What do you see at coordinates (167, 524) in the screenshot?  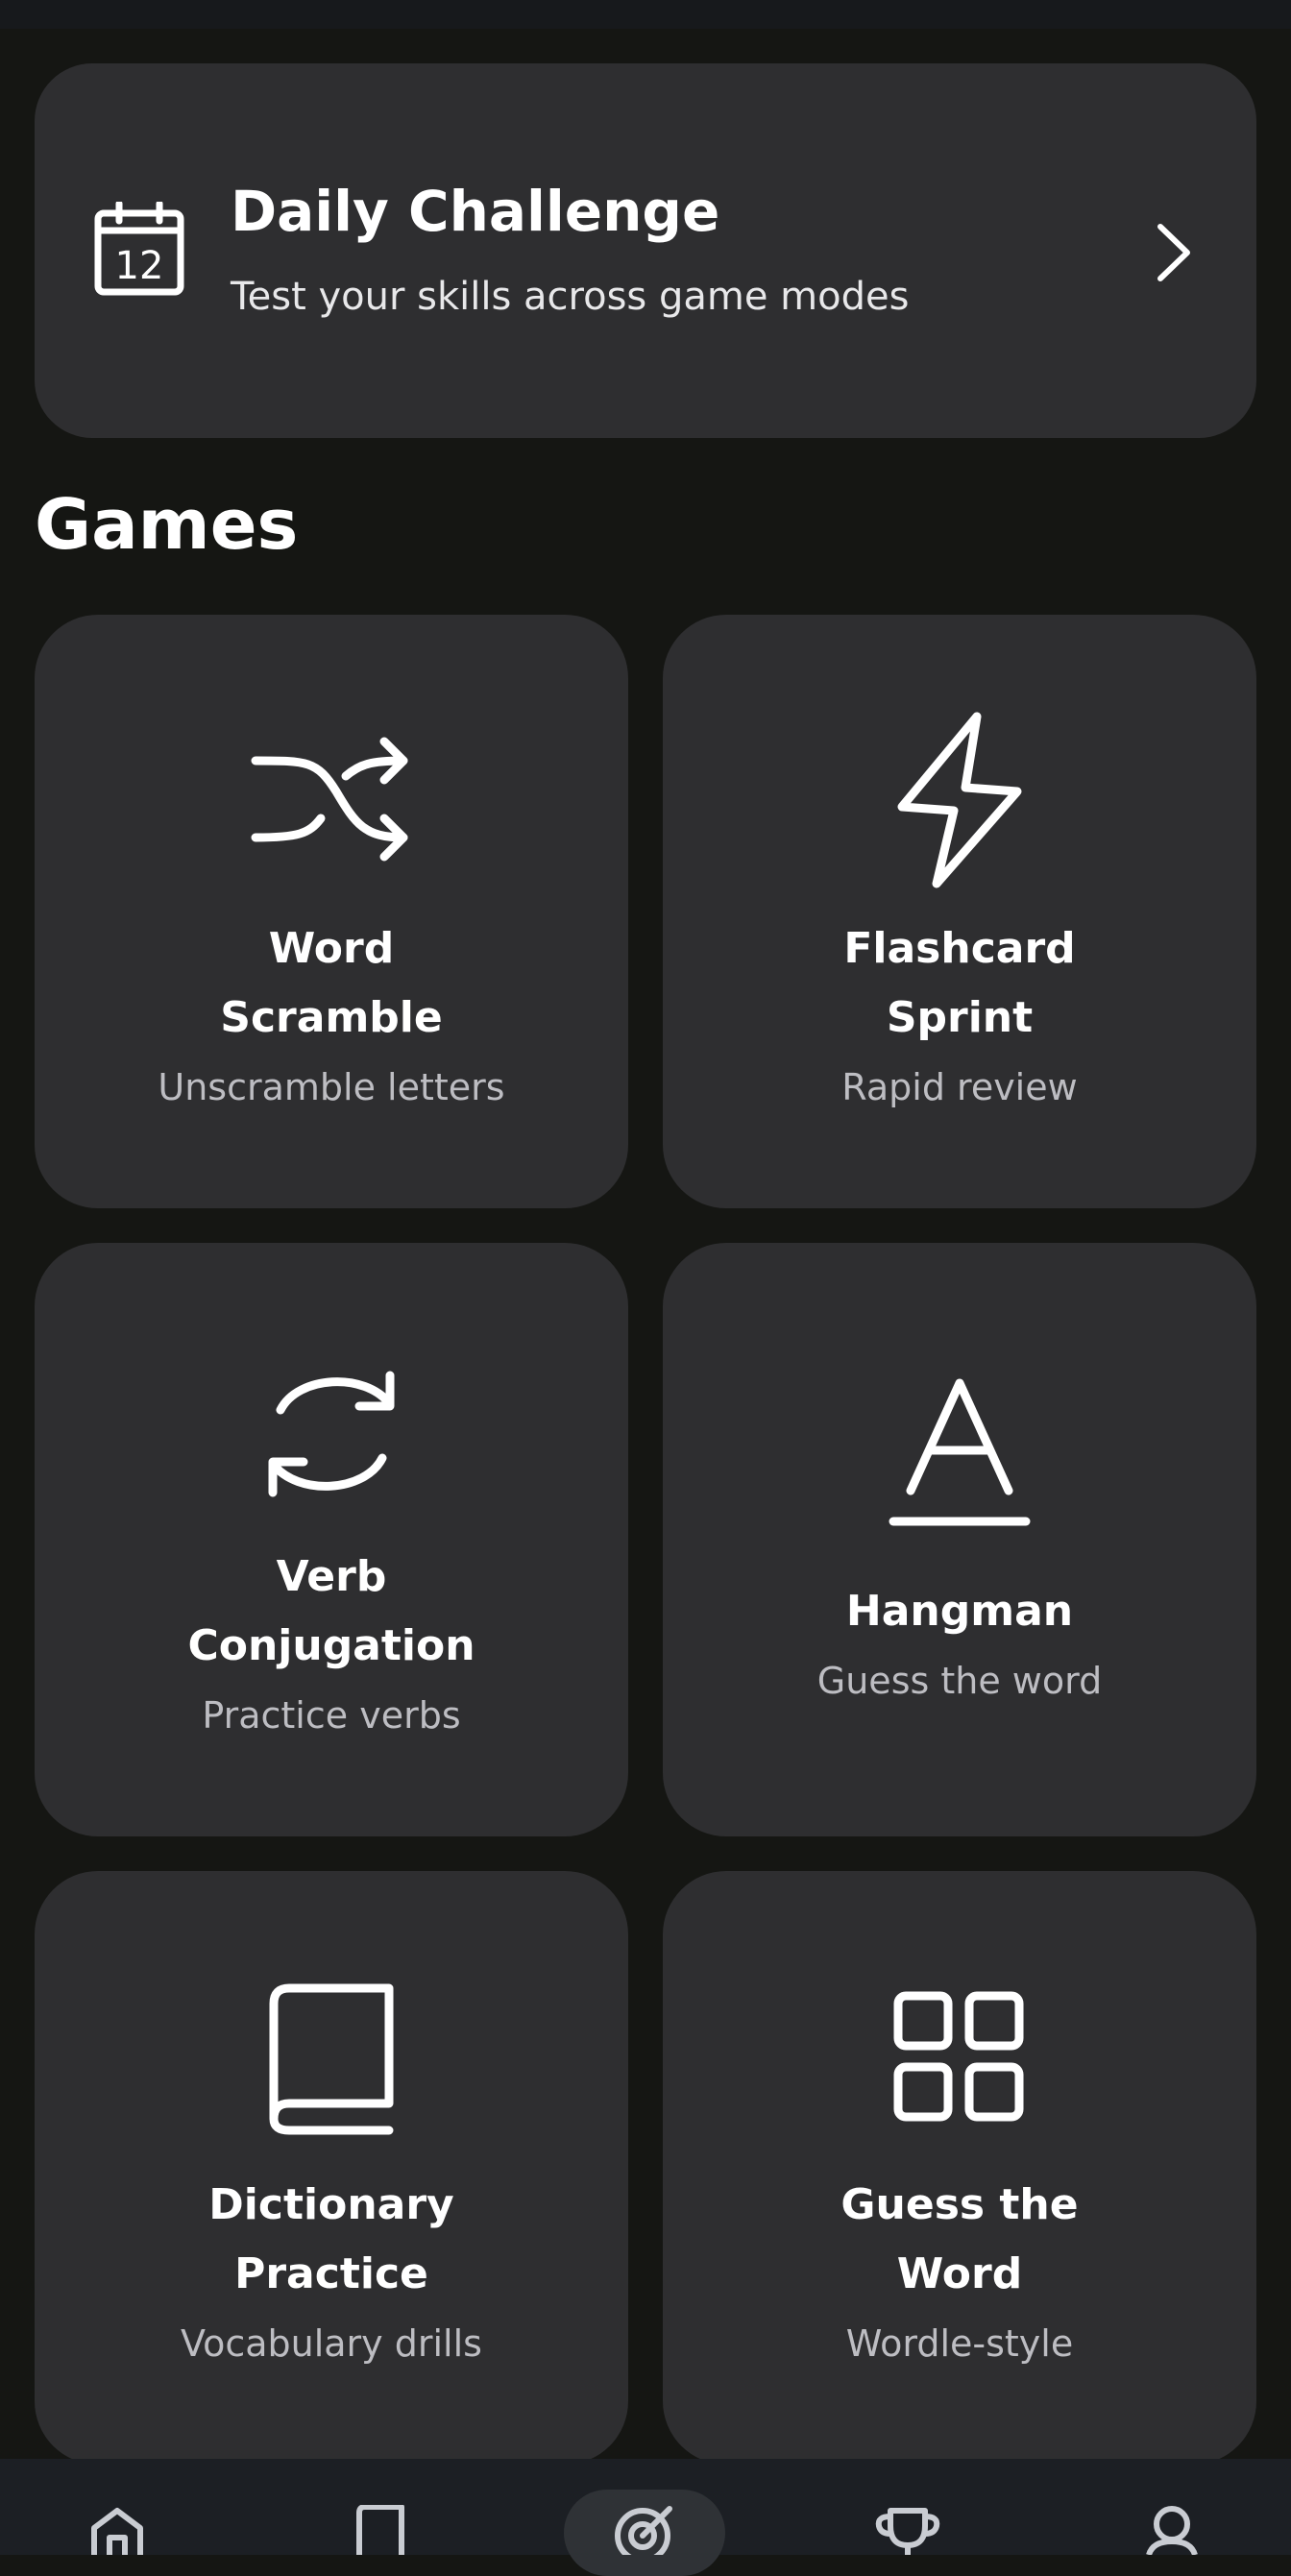 I see `games-section-title: Games` at bounding box center [167, 524].